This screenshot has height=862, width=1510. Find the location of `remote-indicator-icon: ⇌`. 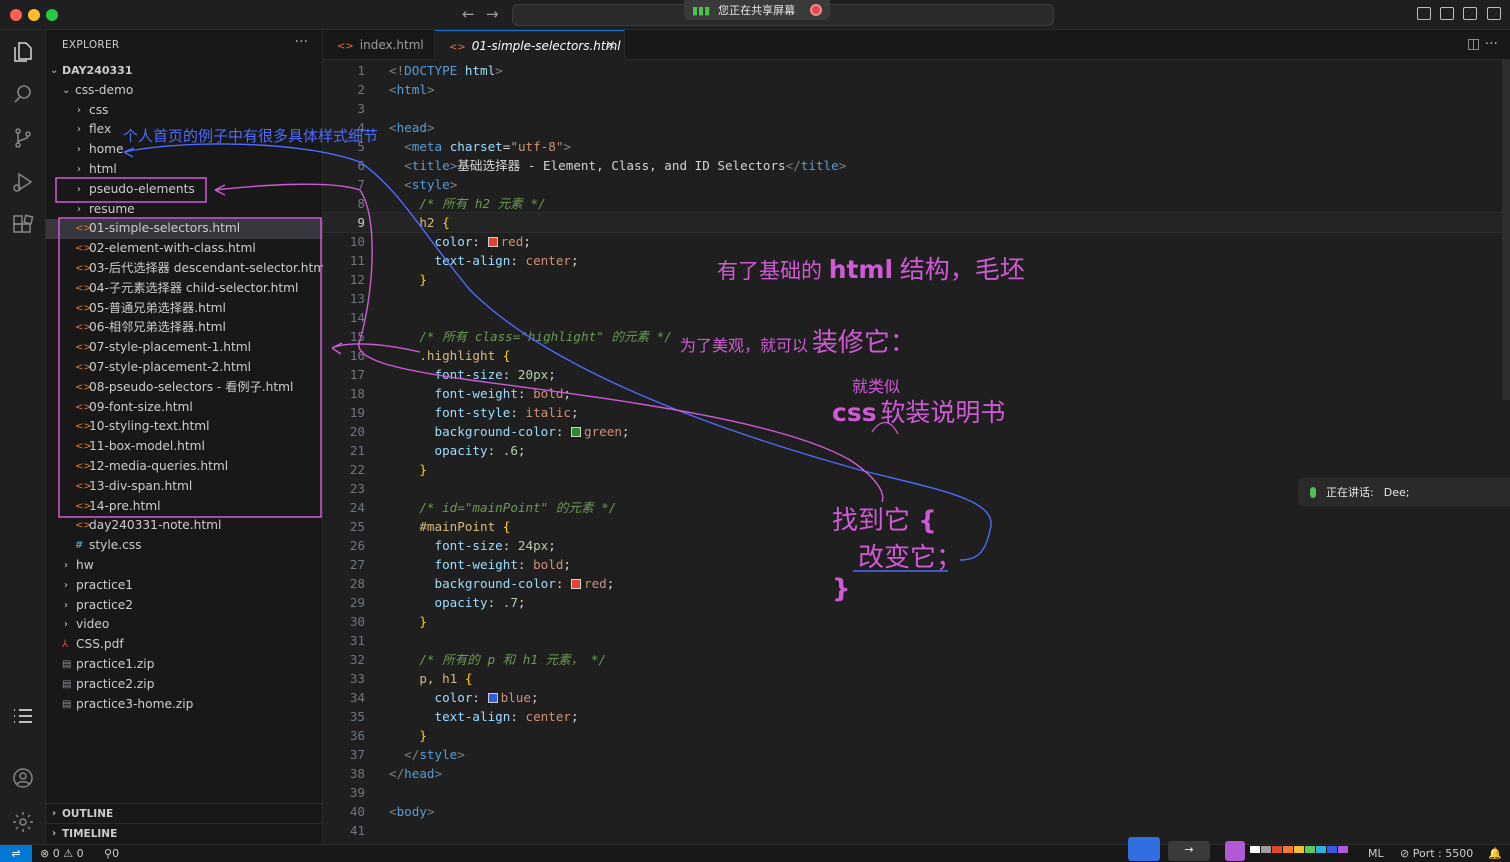

remote-indicator-icon: ⇌ is located at coordinates (16, 853).